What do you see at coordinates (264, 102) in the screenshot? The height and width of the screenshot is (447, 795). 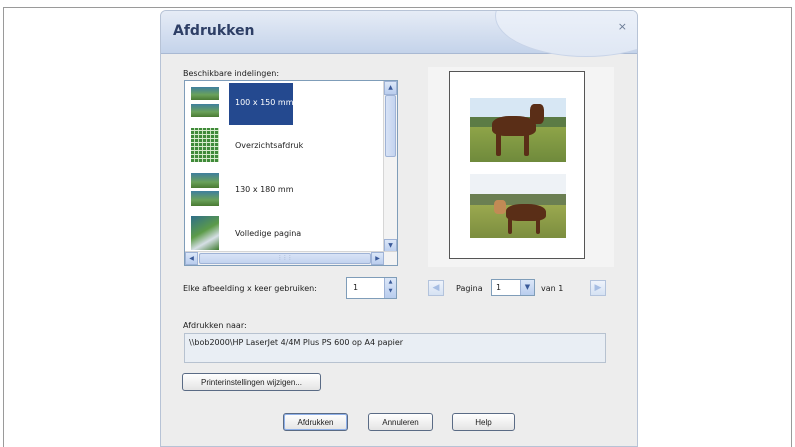 I see `layout-item-label: 100 x 150 mm` at bounding box center [264, 102].